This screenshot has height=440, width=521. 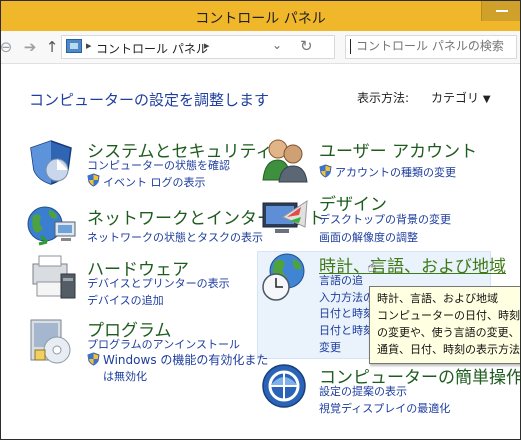 I want to click on link-change-account-type: アカウントの種類の変更, so click(x=395, y=172).